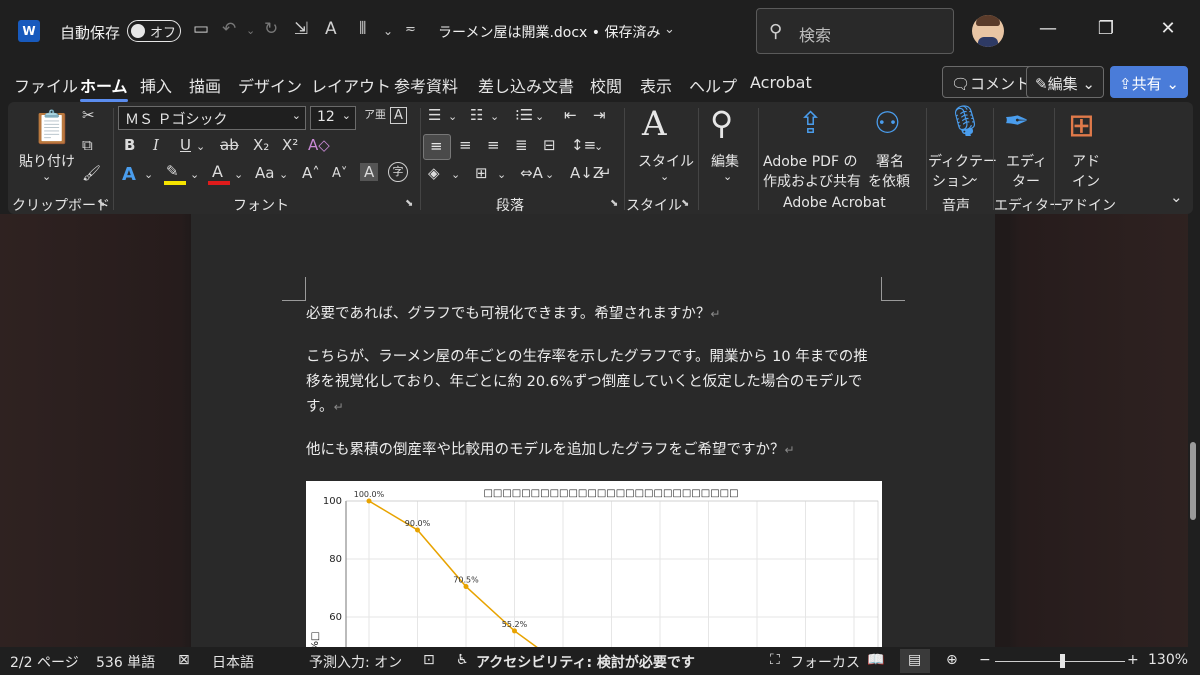  What do you see at coordinates (129, 174) in the screenshot?
I see `text-effects-icon: A` at bounding box center [129, 174].